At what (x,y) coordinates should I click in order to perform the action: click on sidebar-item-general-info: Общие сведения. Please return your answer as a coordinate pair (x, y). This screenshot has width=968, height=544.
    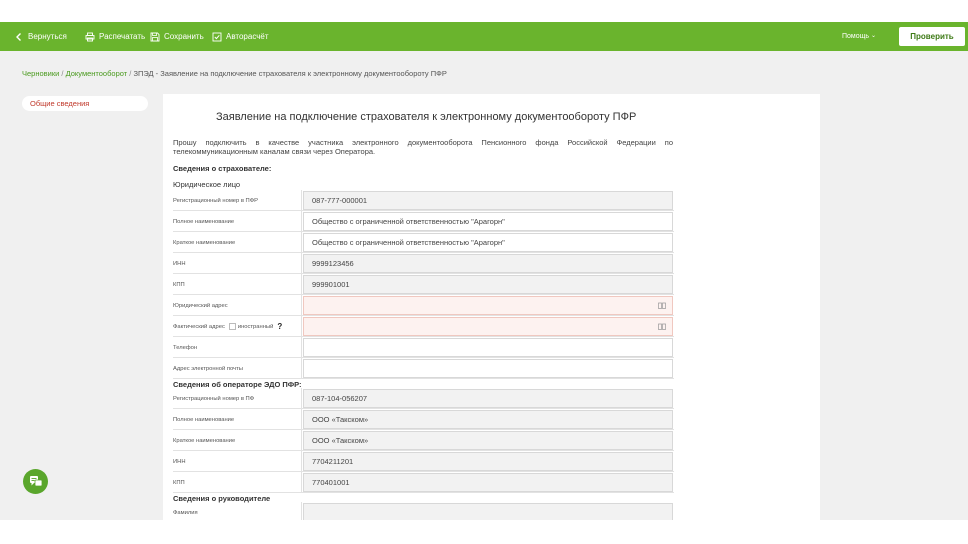
    Looking at the image, I should click on (85, 103).